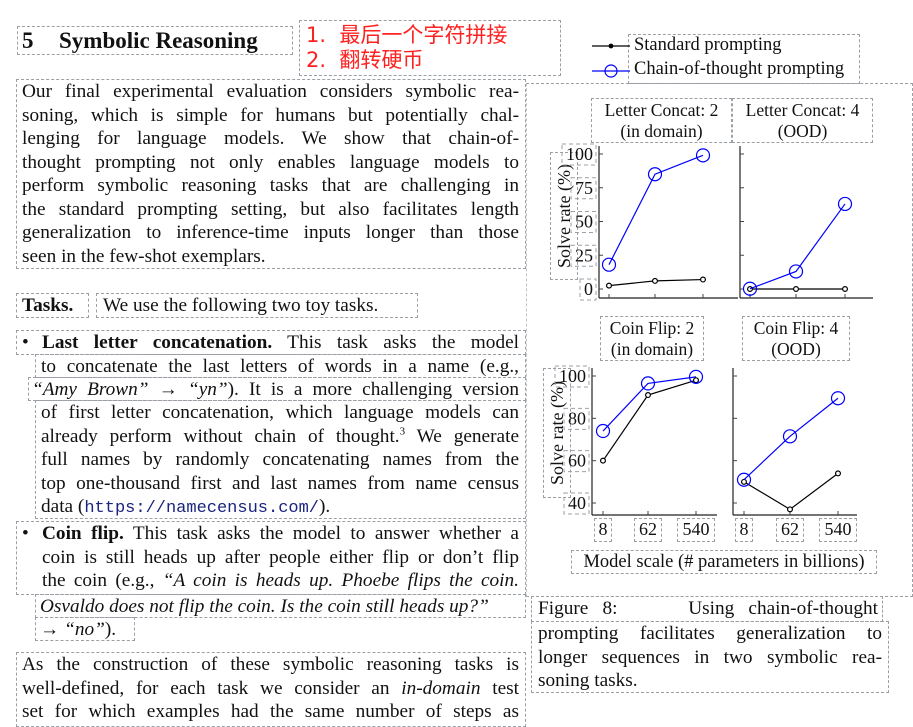  I want to click on figure-caption-line-1: Figure 8: Using chain-of-thought, so click(707, 609).